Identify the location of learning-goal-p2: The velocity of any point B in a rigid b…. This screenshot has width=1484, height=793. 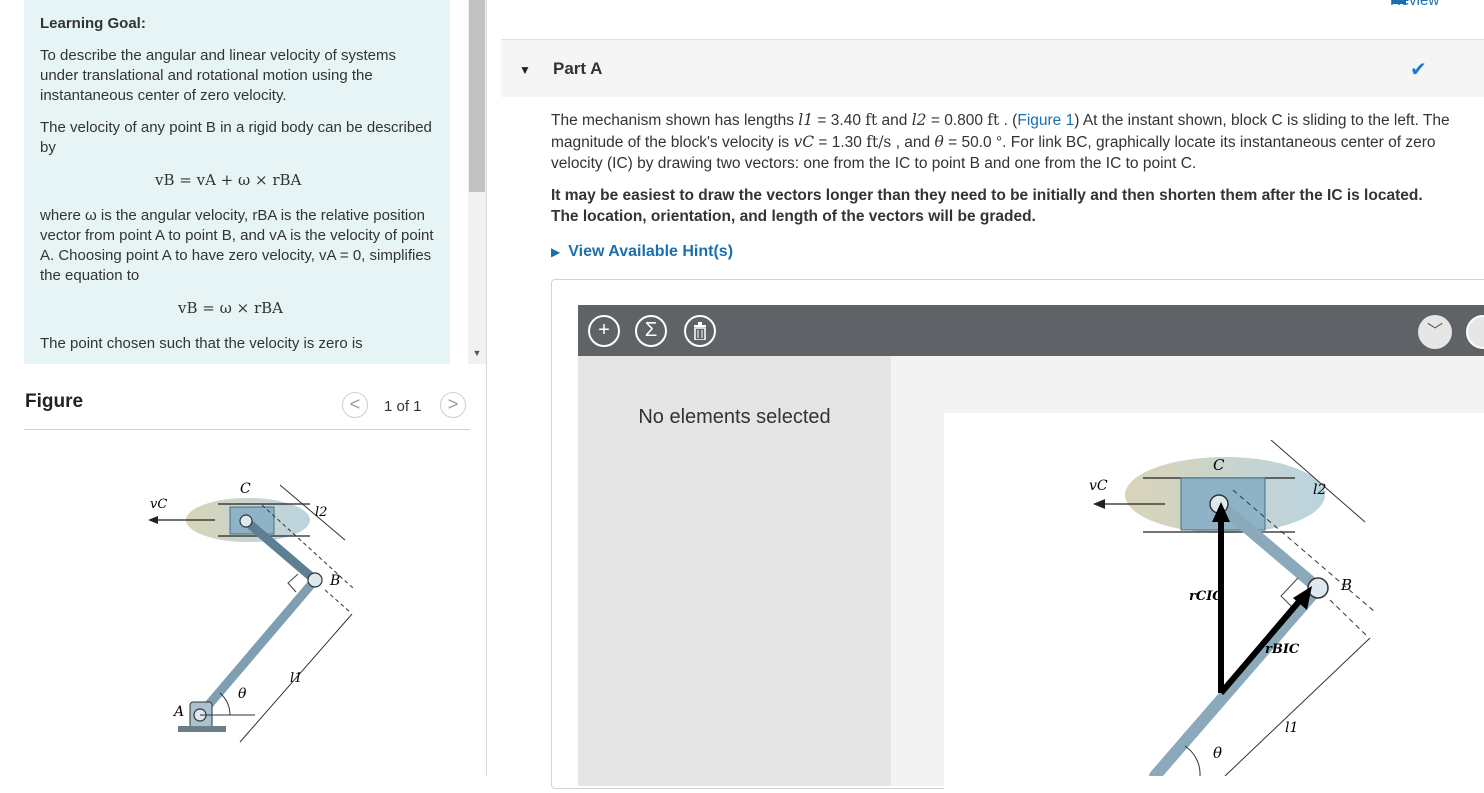
(236, 137).